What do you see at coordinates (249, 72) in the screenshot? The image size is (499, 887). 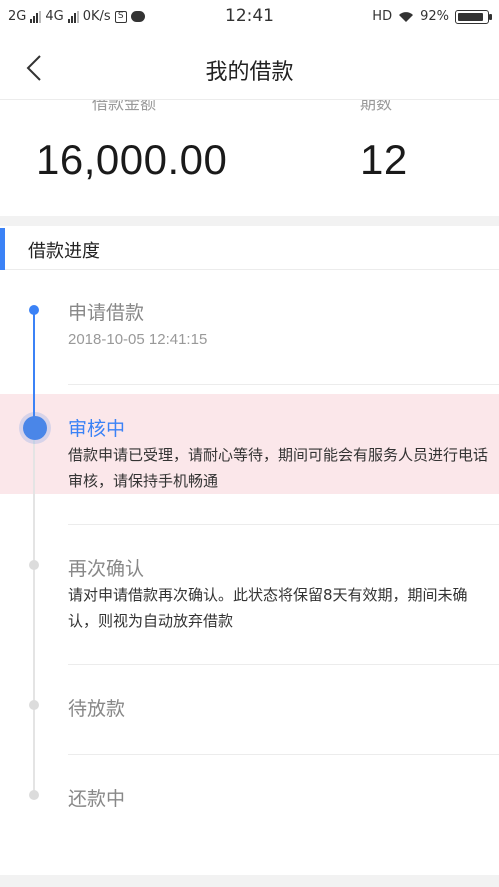 I see `page-title: 我的借款` at bounding box center [249, 72].